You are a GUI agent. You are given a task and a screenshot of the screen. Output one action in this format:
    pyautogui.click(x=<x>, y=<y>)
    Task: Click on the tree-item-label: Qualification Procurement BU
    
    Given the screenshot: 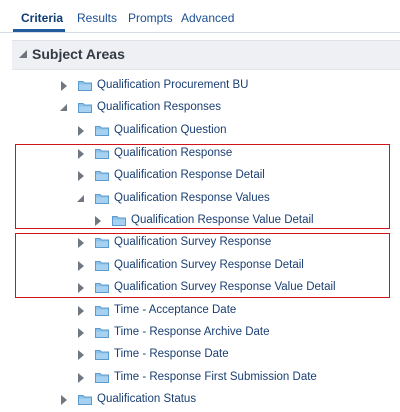 What is the action you would take?
    pyautogui.click(x=172, y=85)
    